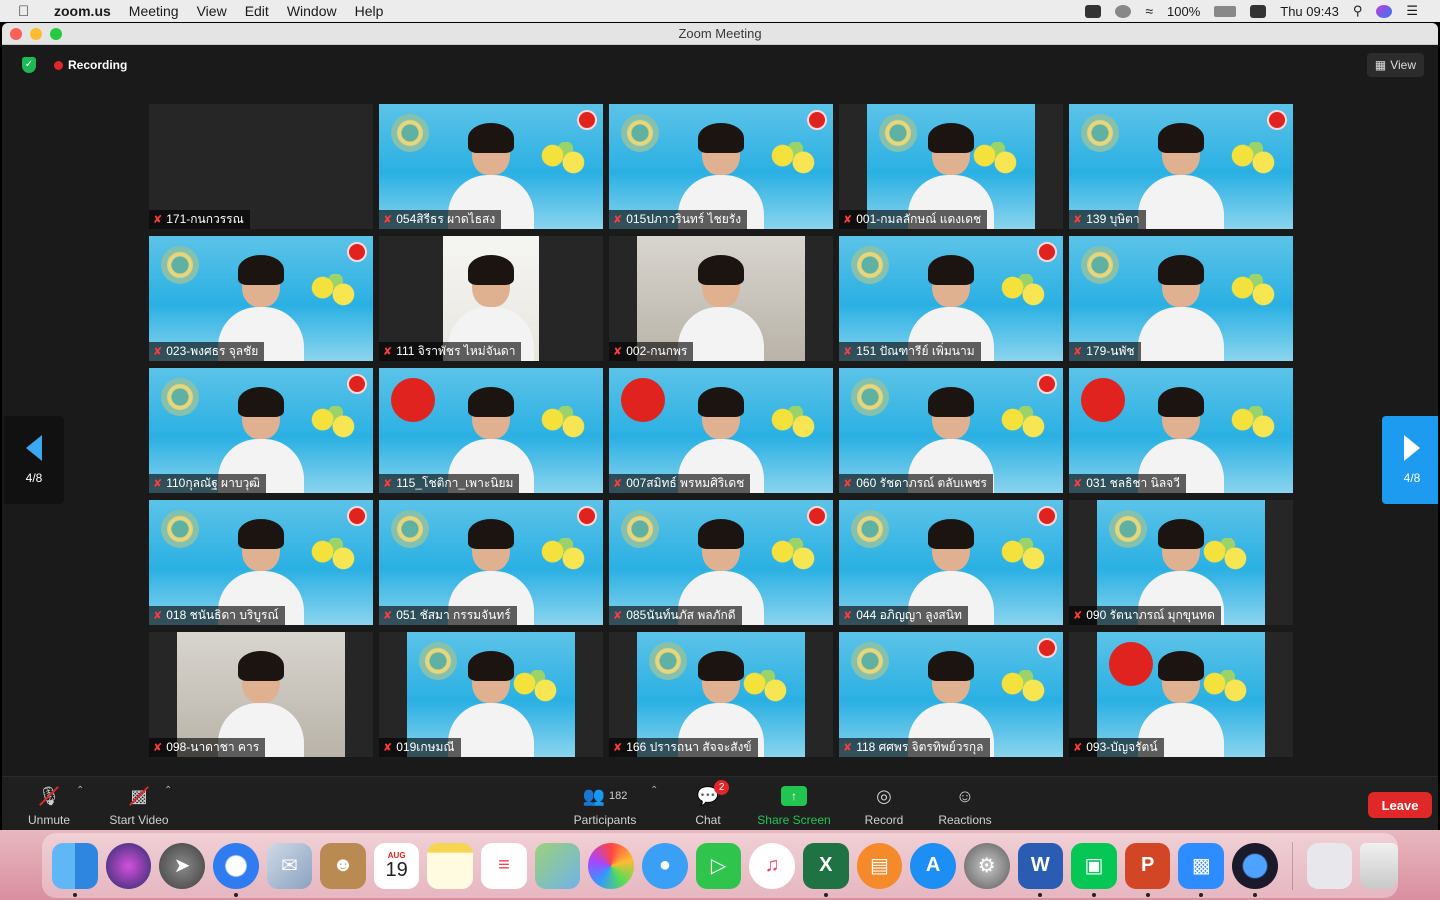  What do you see at coordinates (921, 483) in the screenshot?
I see `participant-name: 060 รัชดาภรณ์ ตลับเพชร` at bounding box center [921, 483].